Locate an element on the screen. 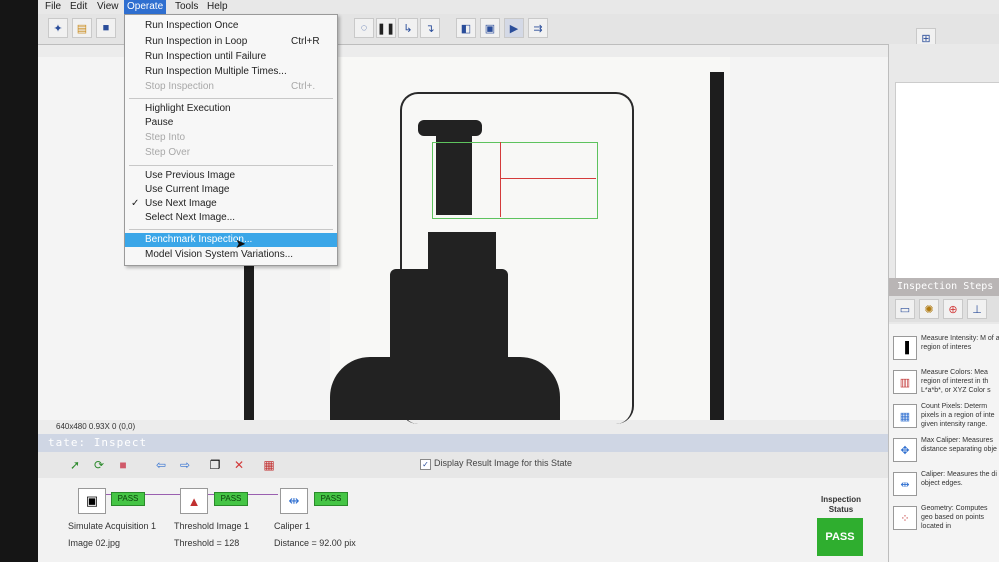  acquire-image-icon: ⇉ is located at coordinates (538, 28).